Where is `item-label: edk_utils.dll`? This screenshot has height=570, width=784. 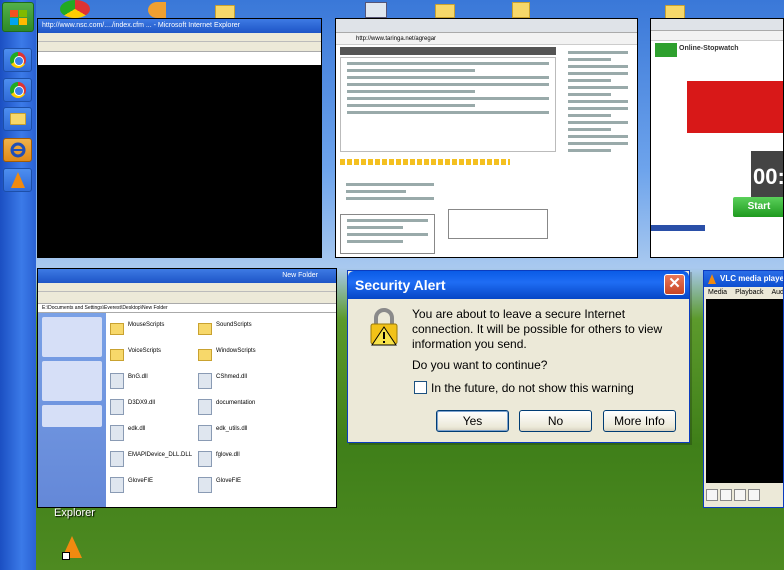 item-label: edk_utils.dll is located at coordinates (232, 429).